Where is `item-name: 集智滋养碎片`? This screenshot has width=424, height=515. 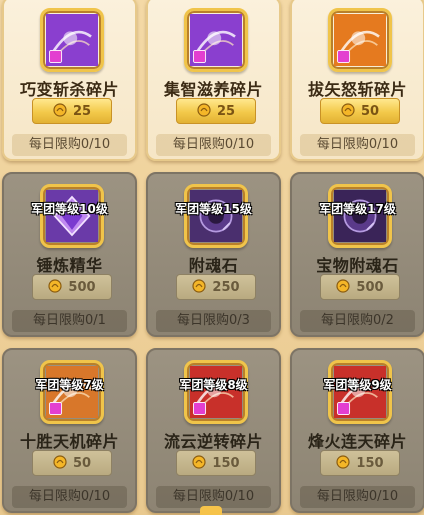 item-name: 集智滋养碎片 is located at coordinates (213, 89).